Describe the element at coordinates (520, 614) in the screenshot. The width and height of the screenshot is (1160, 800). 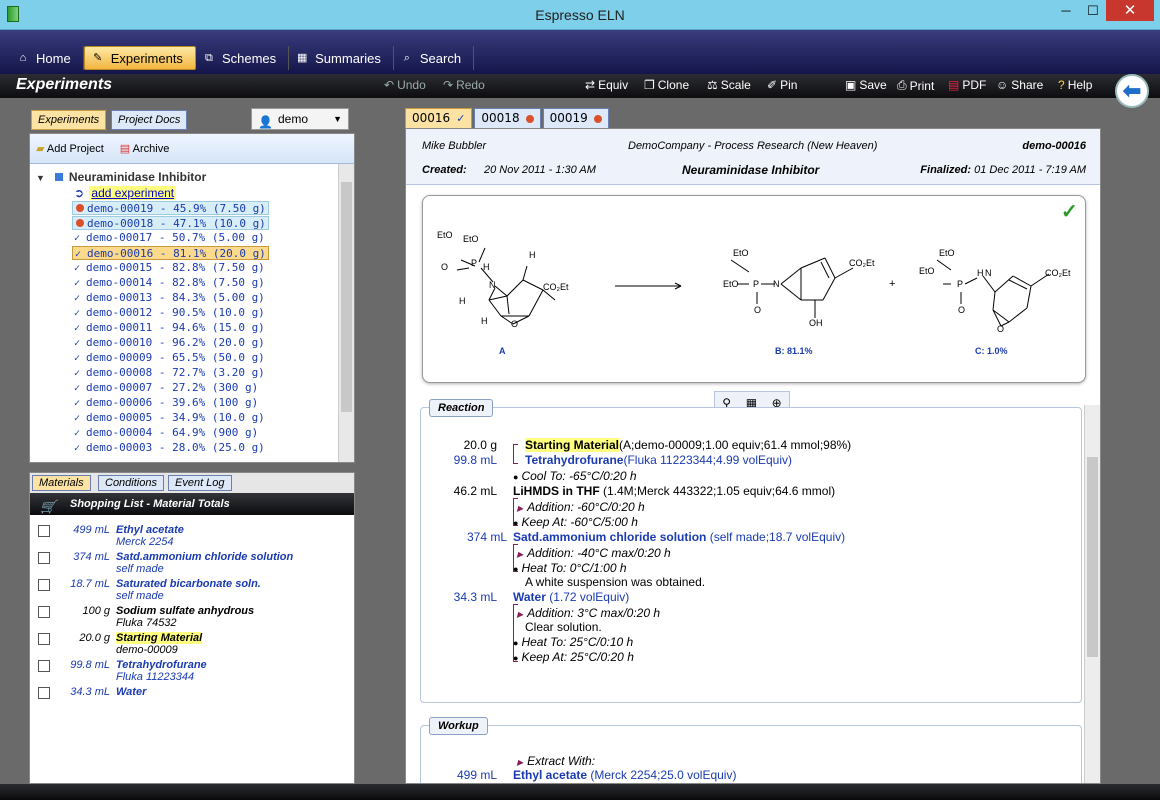
I see `step-arrow-icon: ▶` at that location.